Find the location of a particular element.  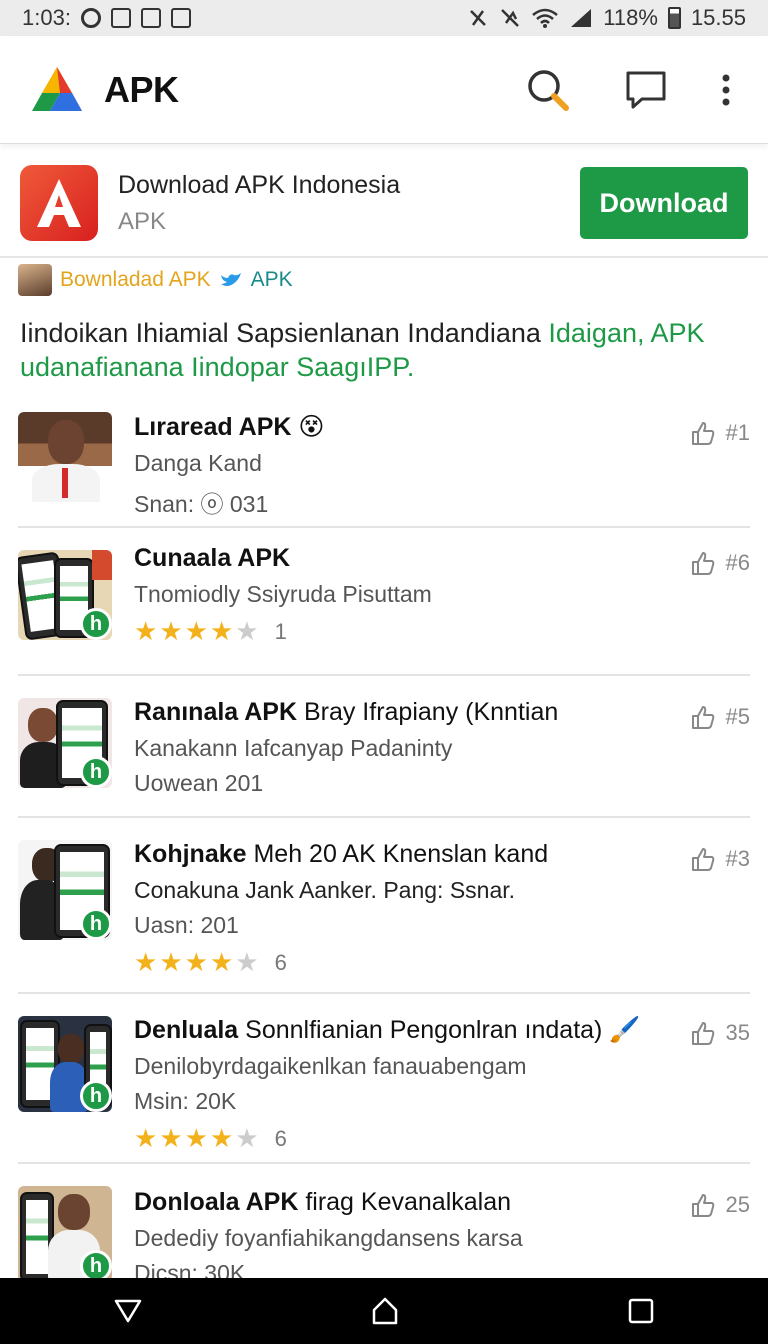

app-title: APK is located at coordinates (141, 89).